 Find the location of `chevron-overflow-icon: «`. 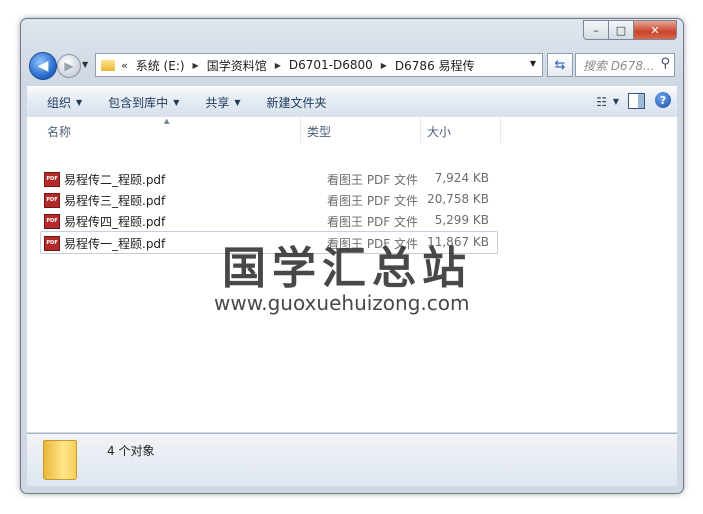

chevron-overflow-icon: « is located at coordinates (124, 65).